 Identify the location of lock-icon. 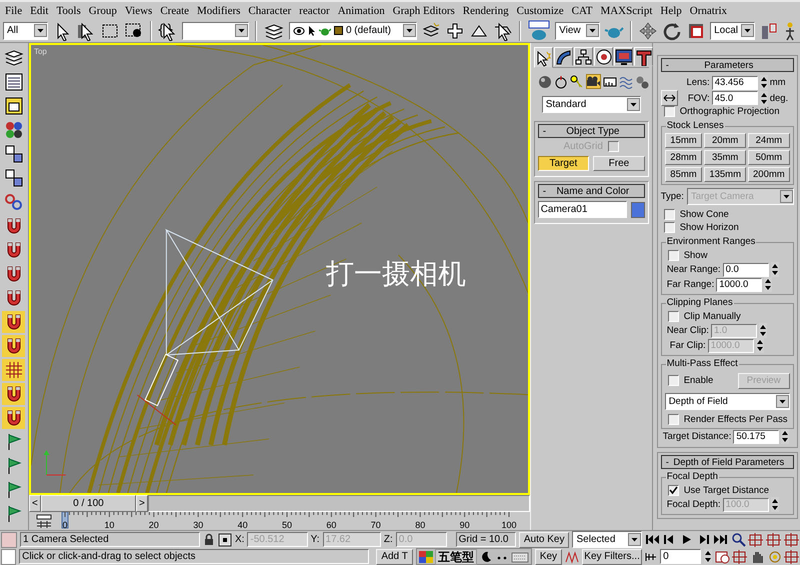
(208, 539).